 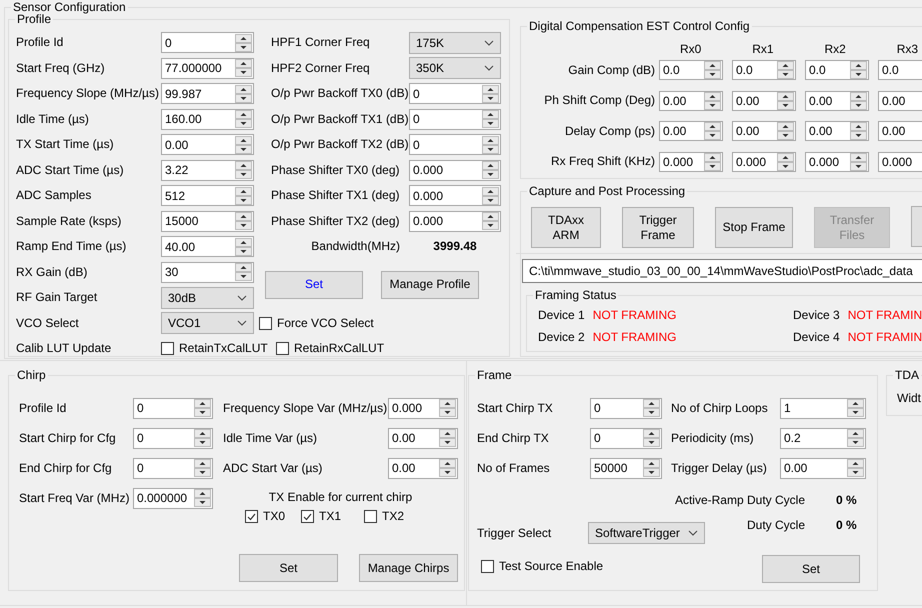 I want to click on dropdown: 175K, so click(x=455, y=43).